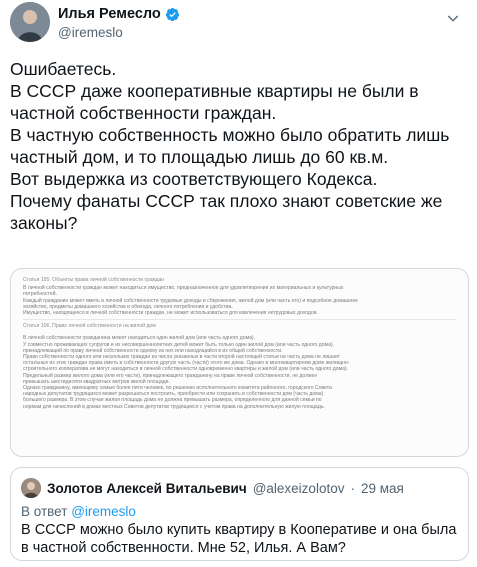  I want to click on reply-handle-link: @iremeslo, so click(103, 511).